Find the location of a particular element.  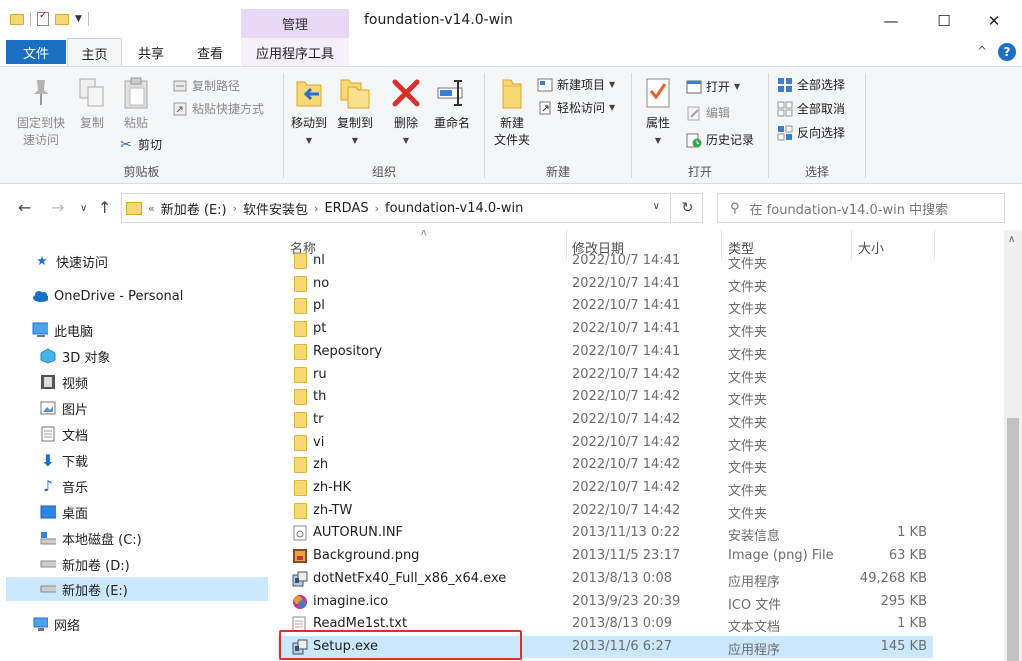

file-row: imagine.ico 2013/9/23 20:39 ICO 文件 295 KB is located at coordinates (605, 602).